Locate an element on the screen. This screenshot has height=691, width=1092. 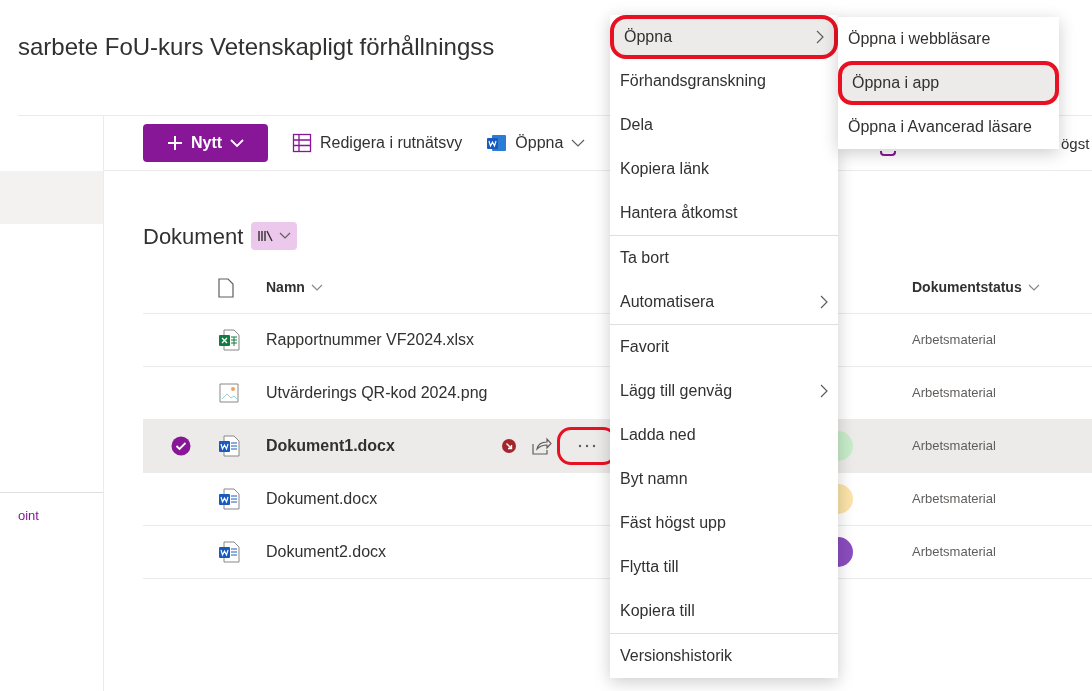
library-title: Dokument is located at coordinates (193, 236).